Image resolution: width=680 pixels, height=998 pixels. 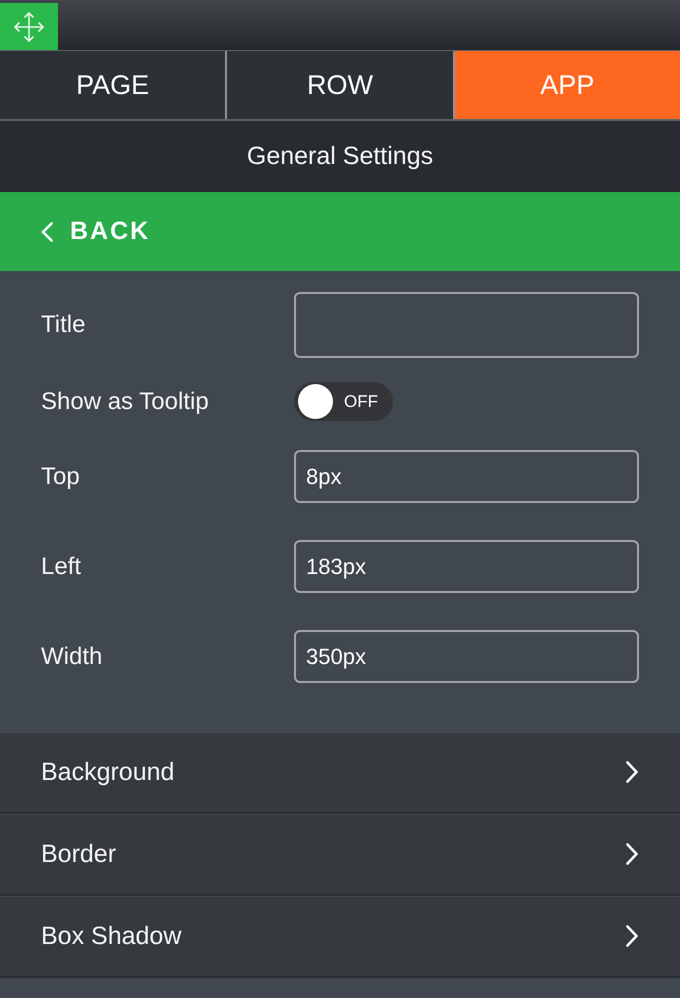 I want to click on field-label: Width, so click(x=72, y=656).